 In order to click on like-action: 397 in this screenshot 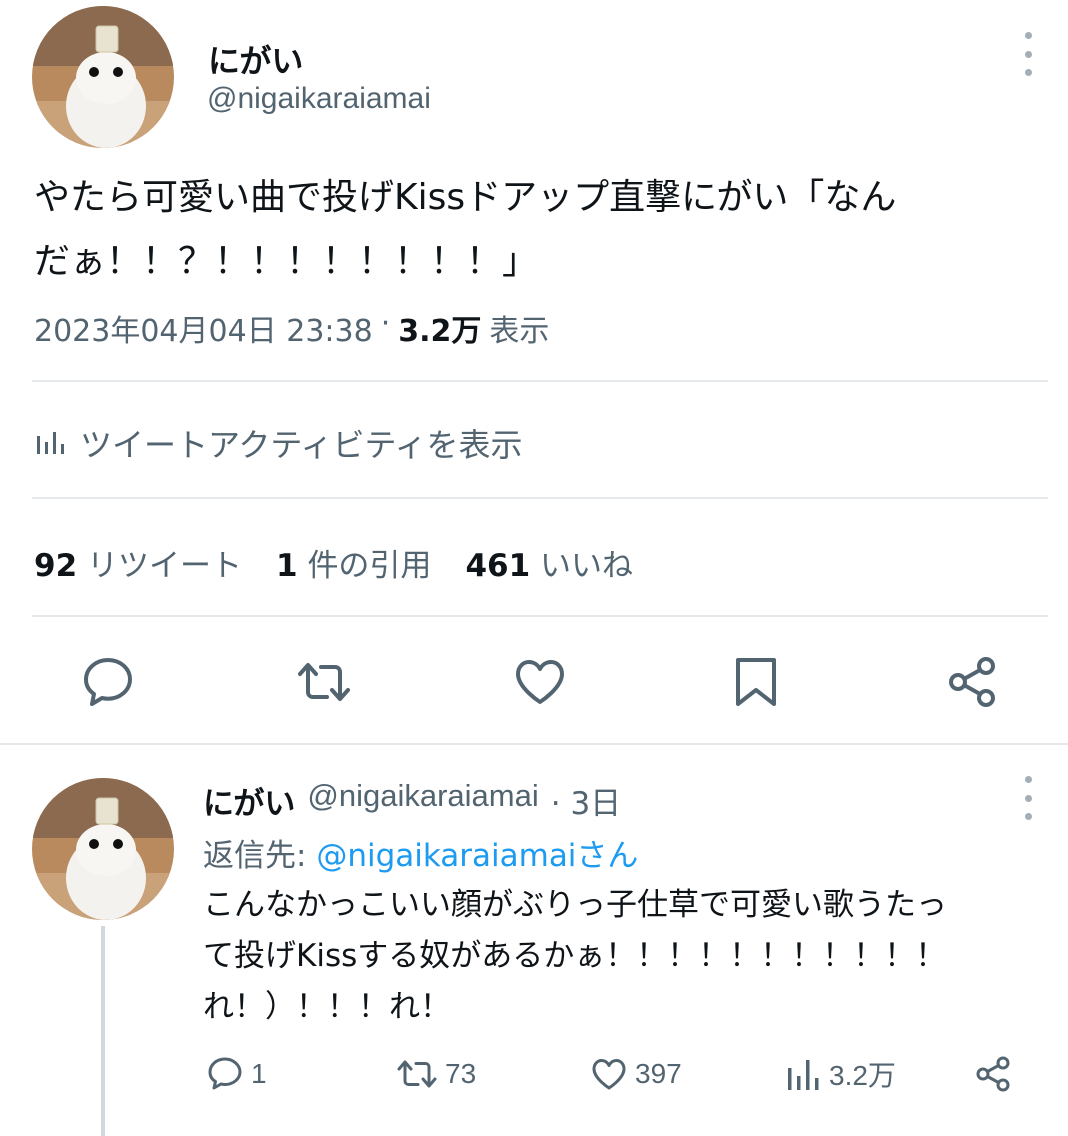, I will do `click(635, 1074)`.